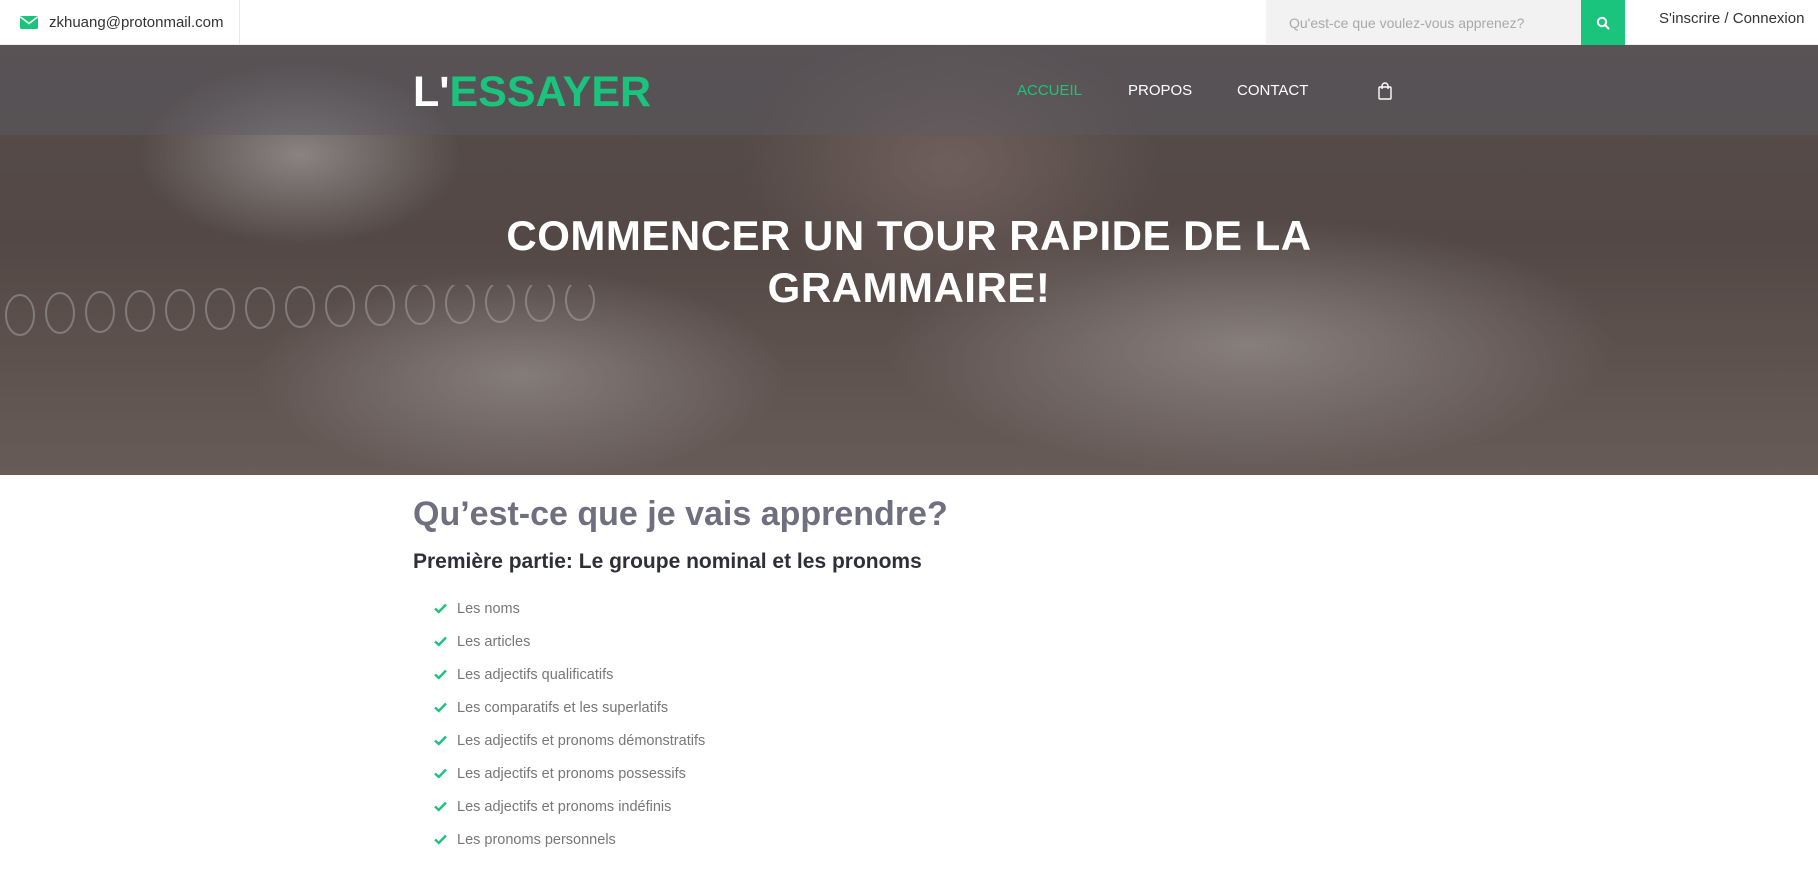 Image resolution: width=1818 pixels, height=879 pixels. Describe the element at coordinates (909, 287) in the screenshot. I see `hero-title-line2: GRAMMAIRE!` at that location.